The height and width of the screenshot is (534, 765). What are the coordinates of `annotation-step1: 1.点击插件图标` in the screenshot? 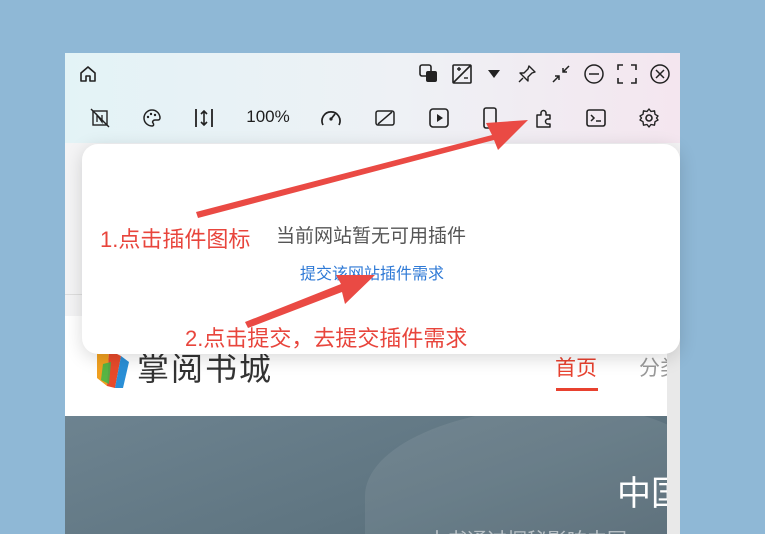 It's located at (175, 239).